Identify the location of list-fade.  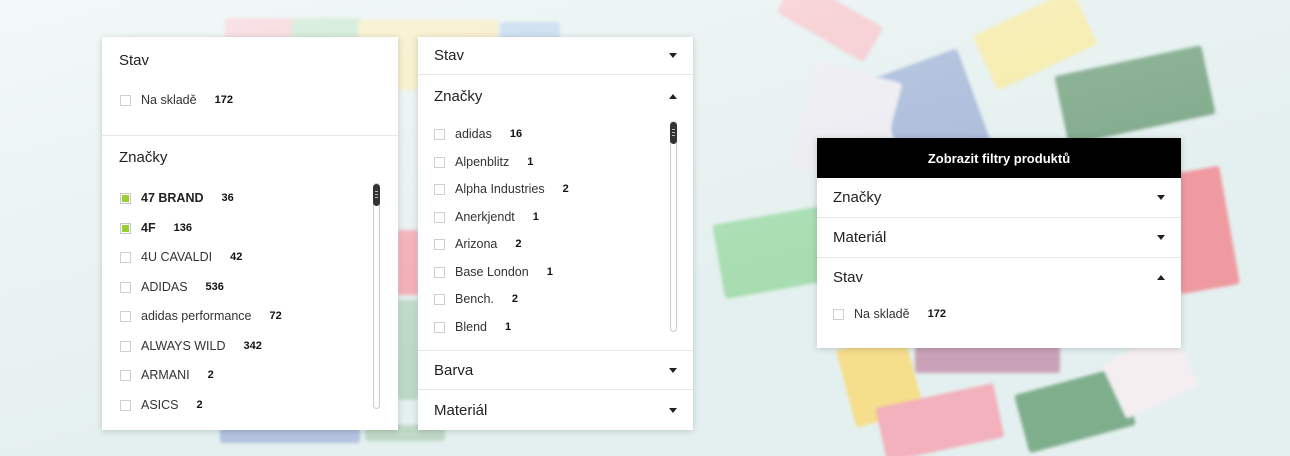
(555, 342).